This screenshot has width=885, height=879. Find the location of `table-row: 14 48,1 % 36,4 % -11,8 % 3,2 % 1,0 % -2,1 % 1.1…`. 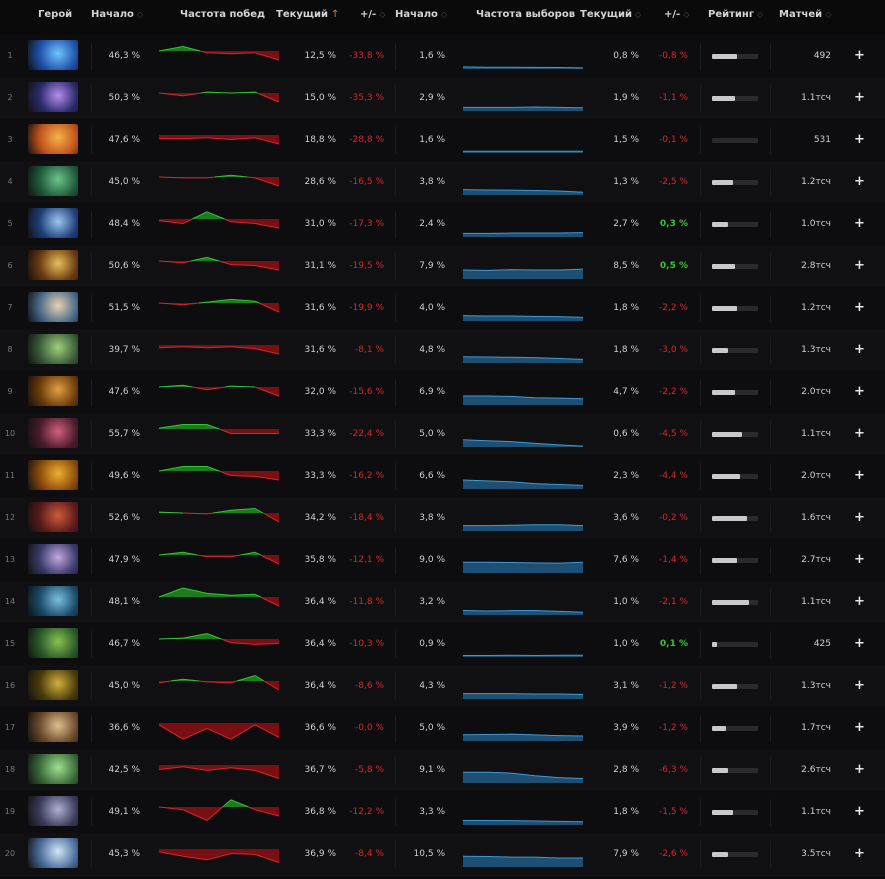

table-row: 14 48,1 % 36,4 % -11,8 % 3,2 % 1,0 % -2,1 % 1.1… is located at coordinates (442, 602).